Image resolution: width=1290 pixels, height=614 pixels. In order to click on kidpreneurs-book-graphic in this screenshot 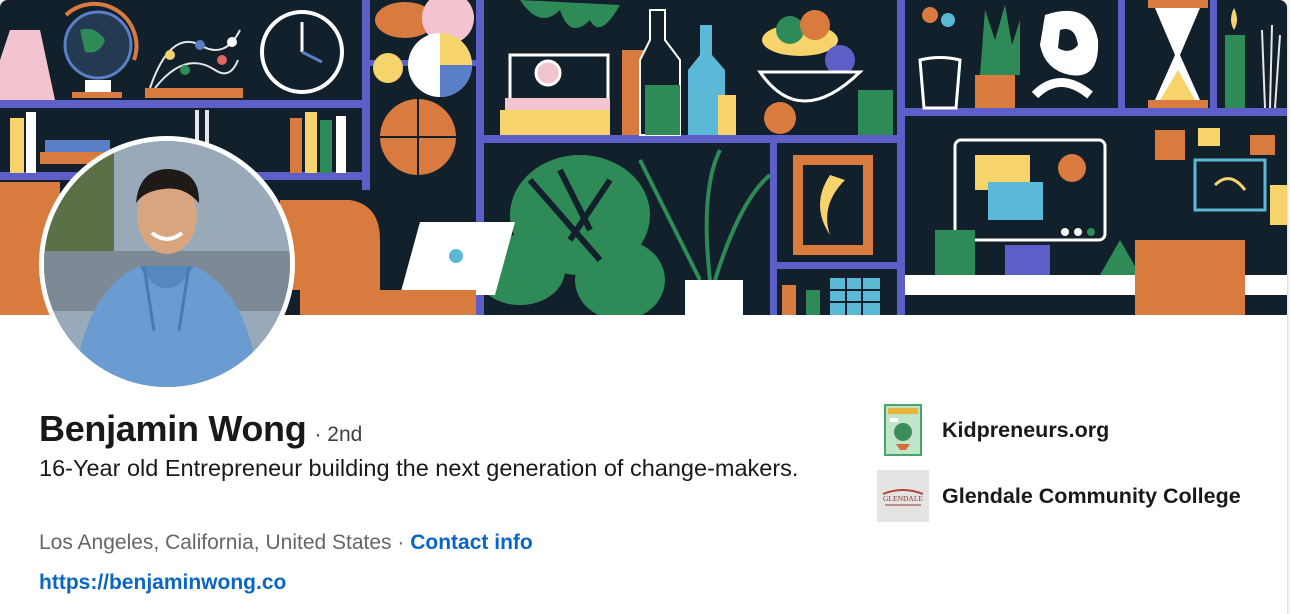, I will do `click(903, 430)`.